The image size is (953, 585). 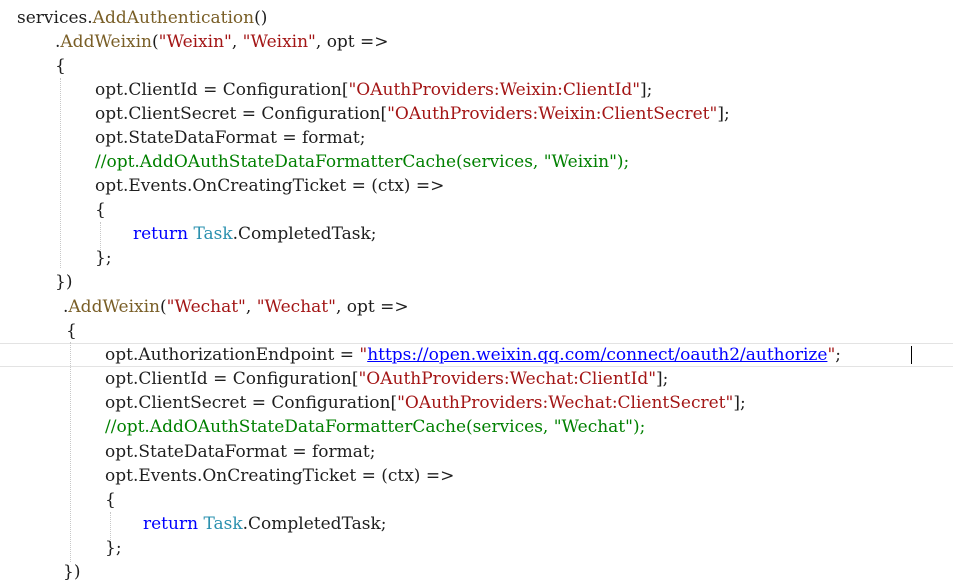 What do you see at coordinates (363, 355) in the screenshot?
I see `code-token: "` at bounding box center [363, 355].